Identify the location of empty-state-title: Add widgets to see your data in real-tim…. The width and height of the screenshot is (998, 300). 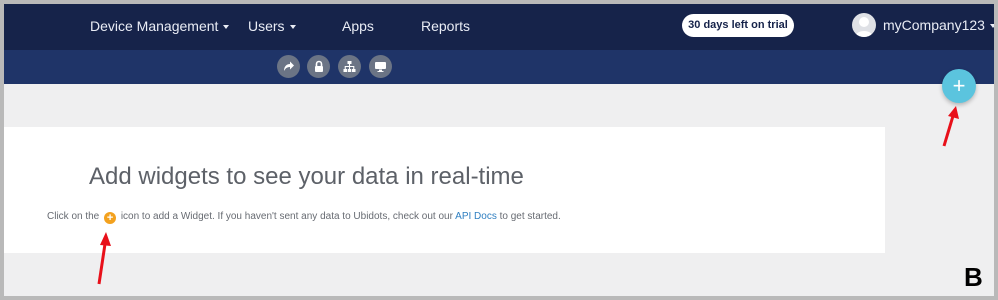
(306, 176).